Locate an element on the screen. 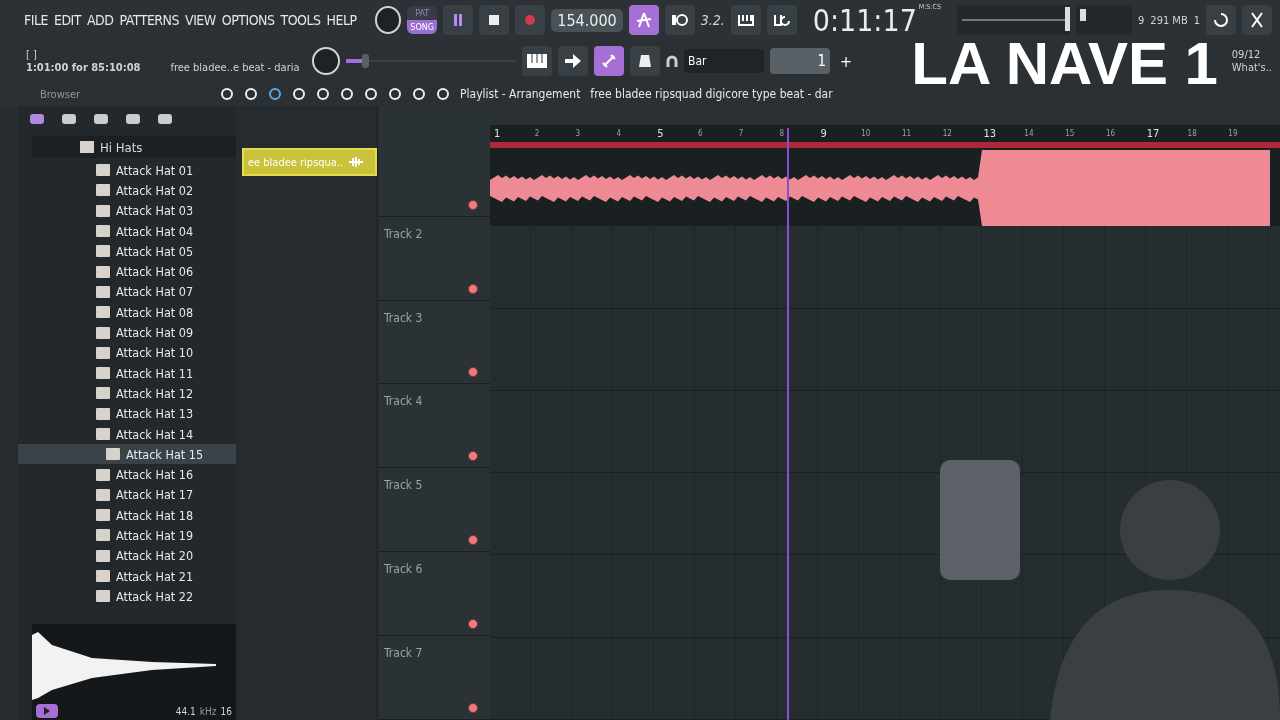 Image resolution: width=1280 pixels, height=720 pixels. undo-button is located at coordinates (1221, 20).